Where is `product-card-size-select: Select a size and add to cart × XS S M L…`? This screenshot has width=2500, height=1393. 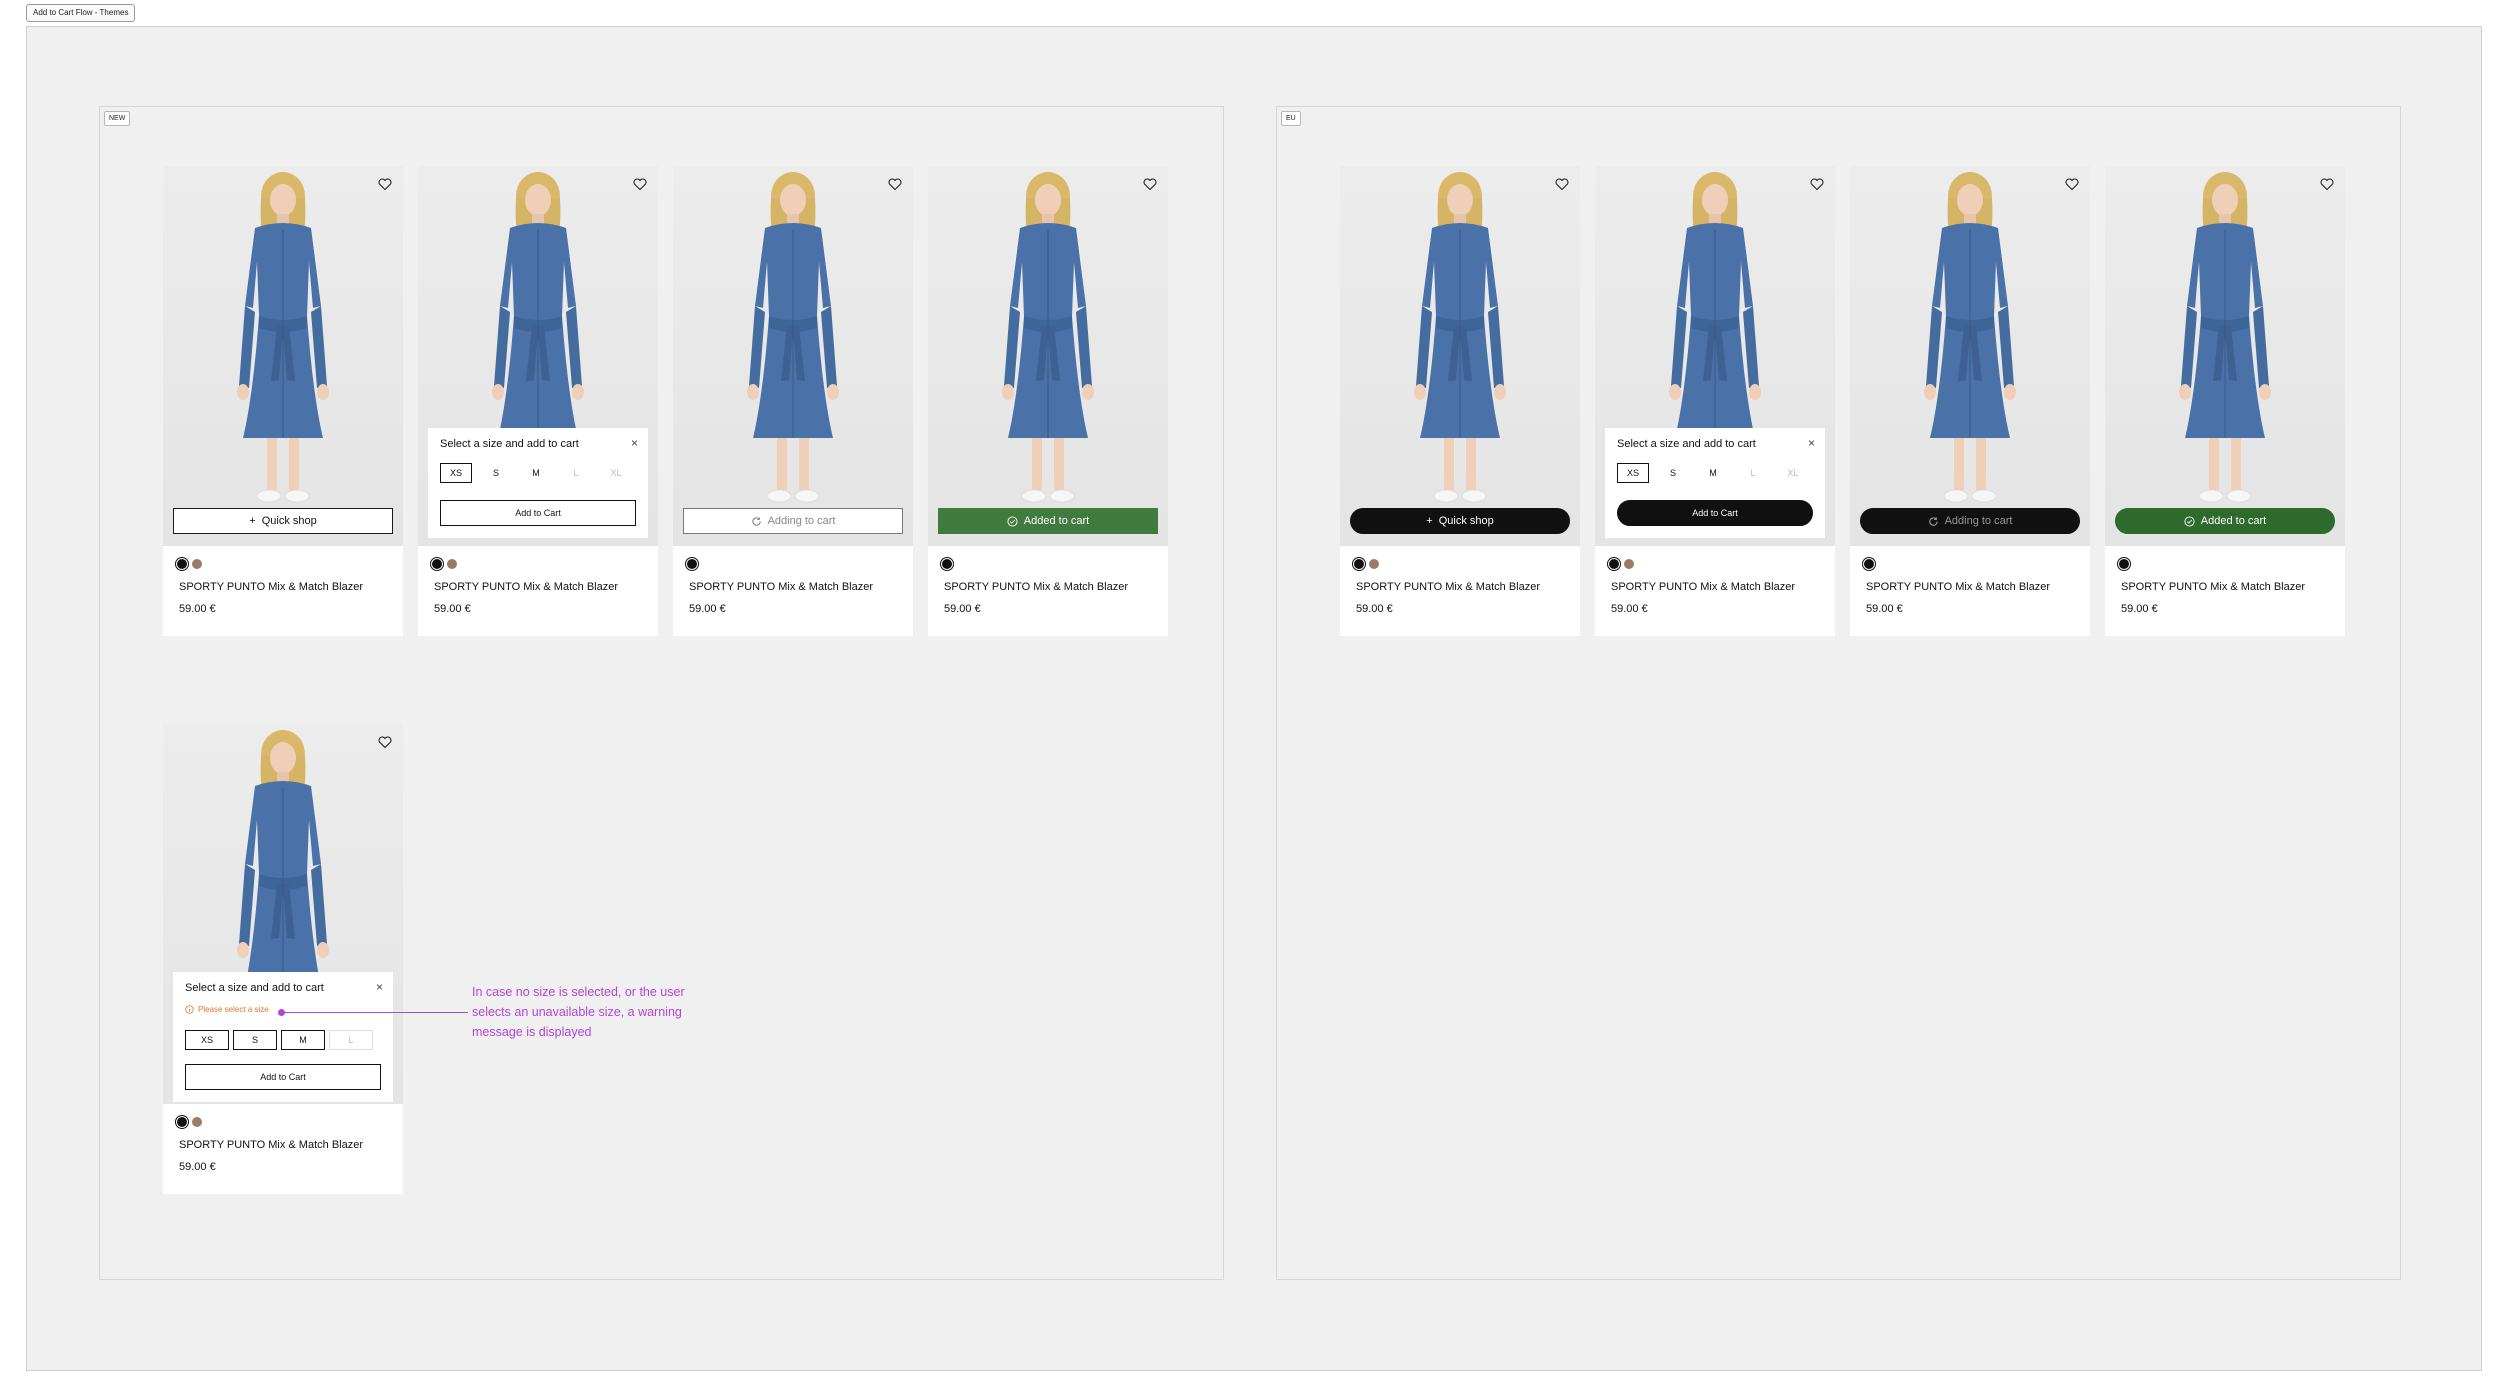
product-card-size-select: Select a size and add to cart × XS S M L… is located at coordinates (538, 401).